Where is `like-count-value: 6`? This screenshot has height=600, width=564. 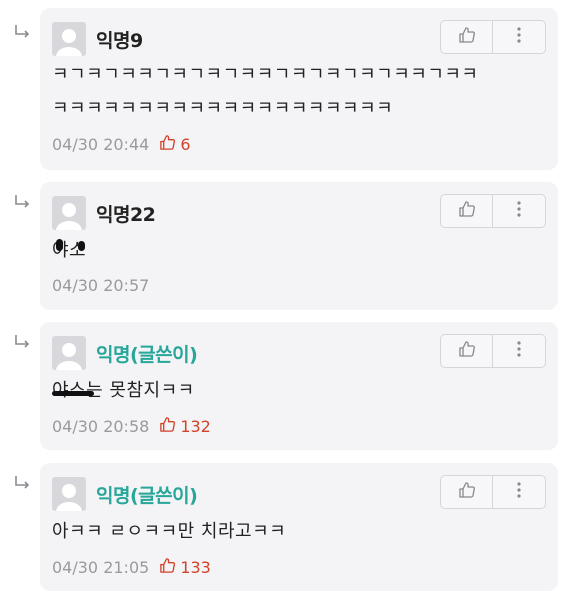
like-count-value: 6 is located at coordinates (185, 144).